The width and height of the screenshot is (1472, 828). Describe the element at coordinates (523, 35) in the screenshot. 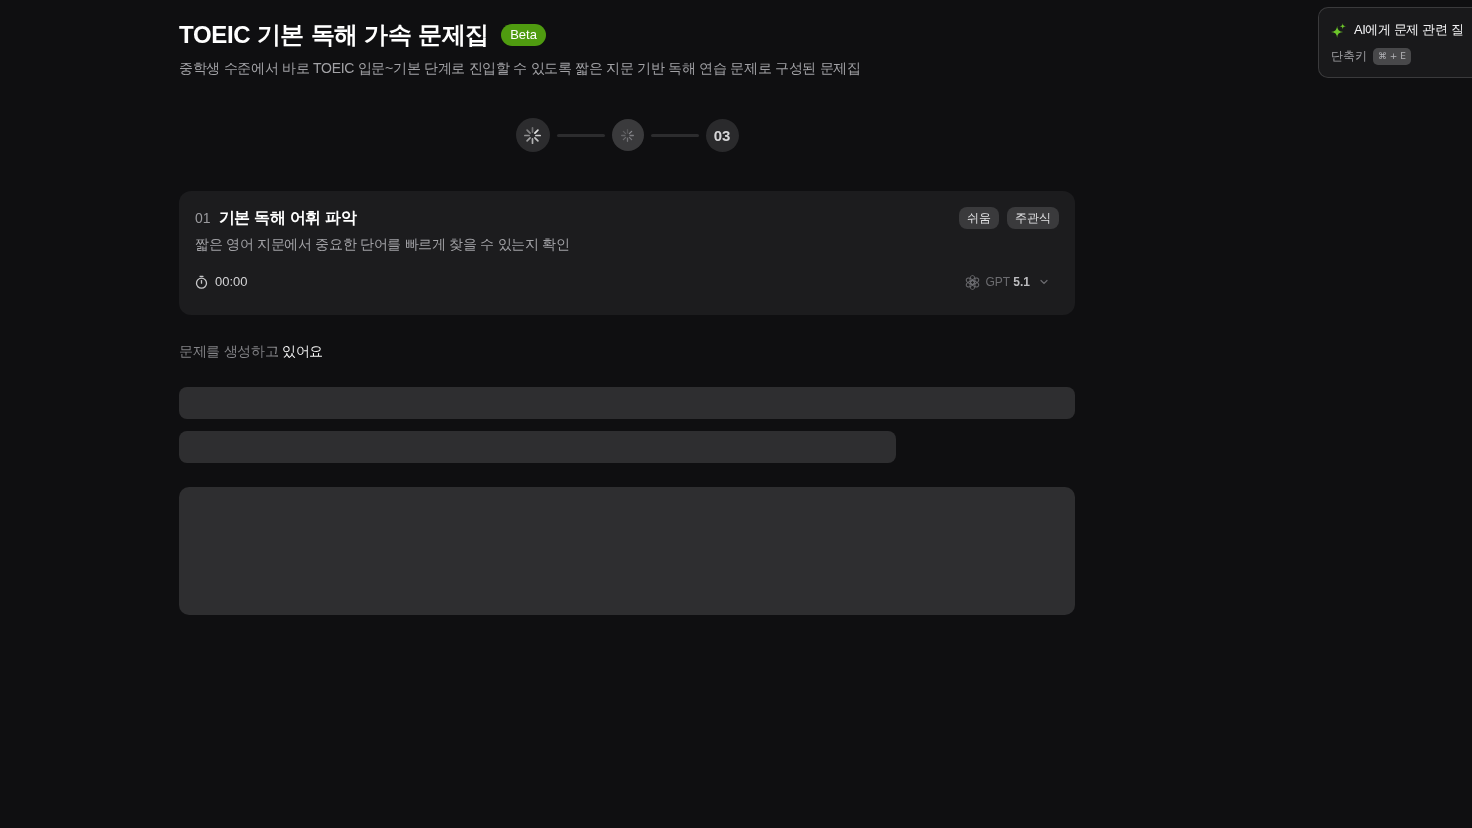

I see `beta-badge: Beta` at that location.